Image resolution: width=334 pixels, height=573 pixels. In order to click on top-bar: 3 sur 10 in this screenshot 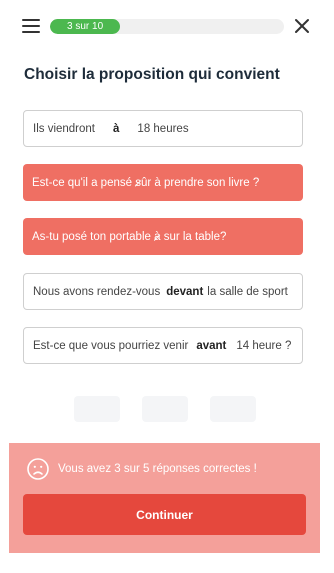, I will do `click(167, 27)`.